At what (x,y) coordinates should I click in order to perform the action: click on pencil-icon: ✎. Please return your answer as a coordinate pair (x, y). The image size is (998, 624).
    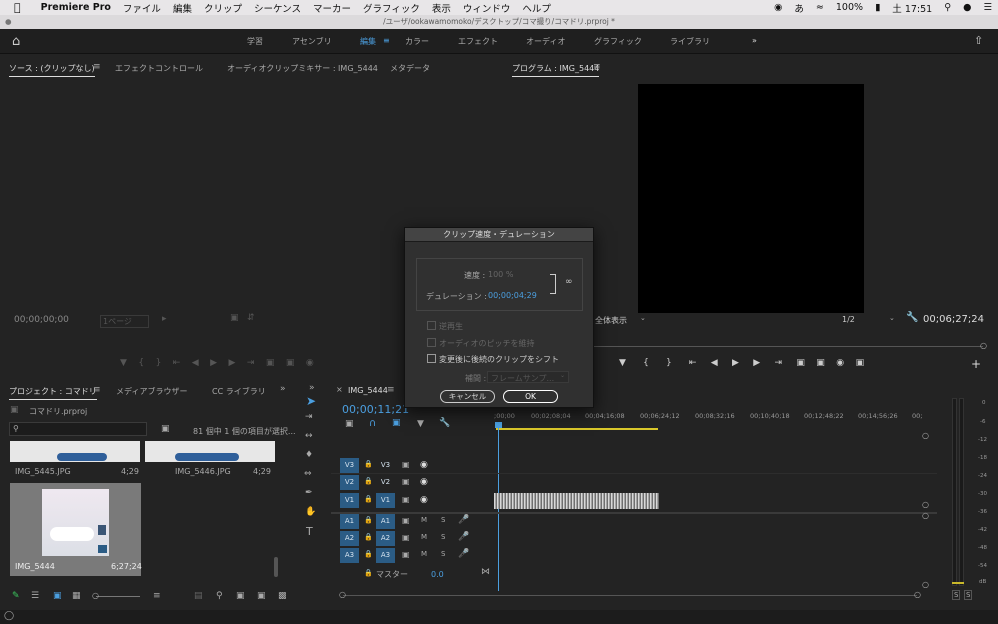
    Looking at the image, I should click on (16, 596).